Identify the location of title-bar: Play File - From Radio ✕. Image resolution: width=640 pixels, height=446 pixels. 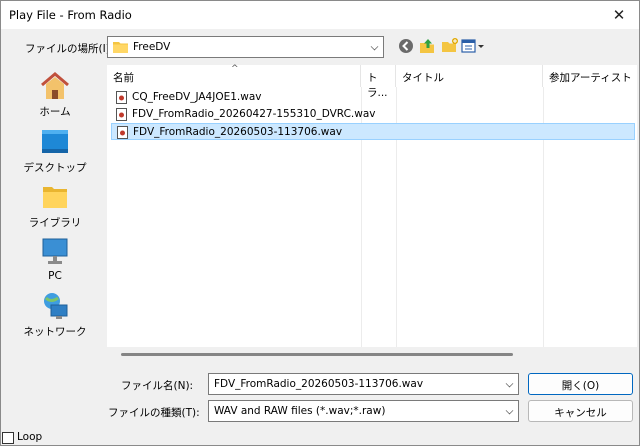
(320, 15).